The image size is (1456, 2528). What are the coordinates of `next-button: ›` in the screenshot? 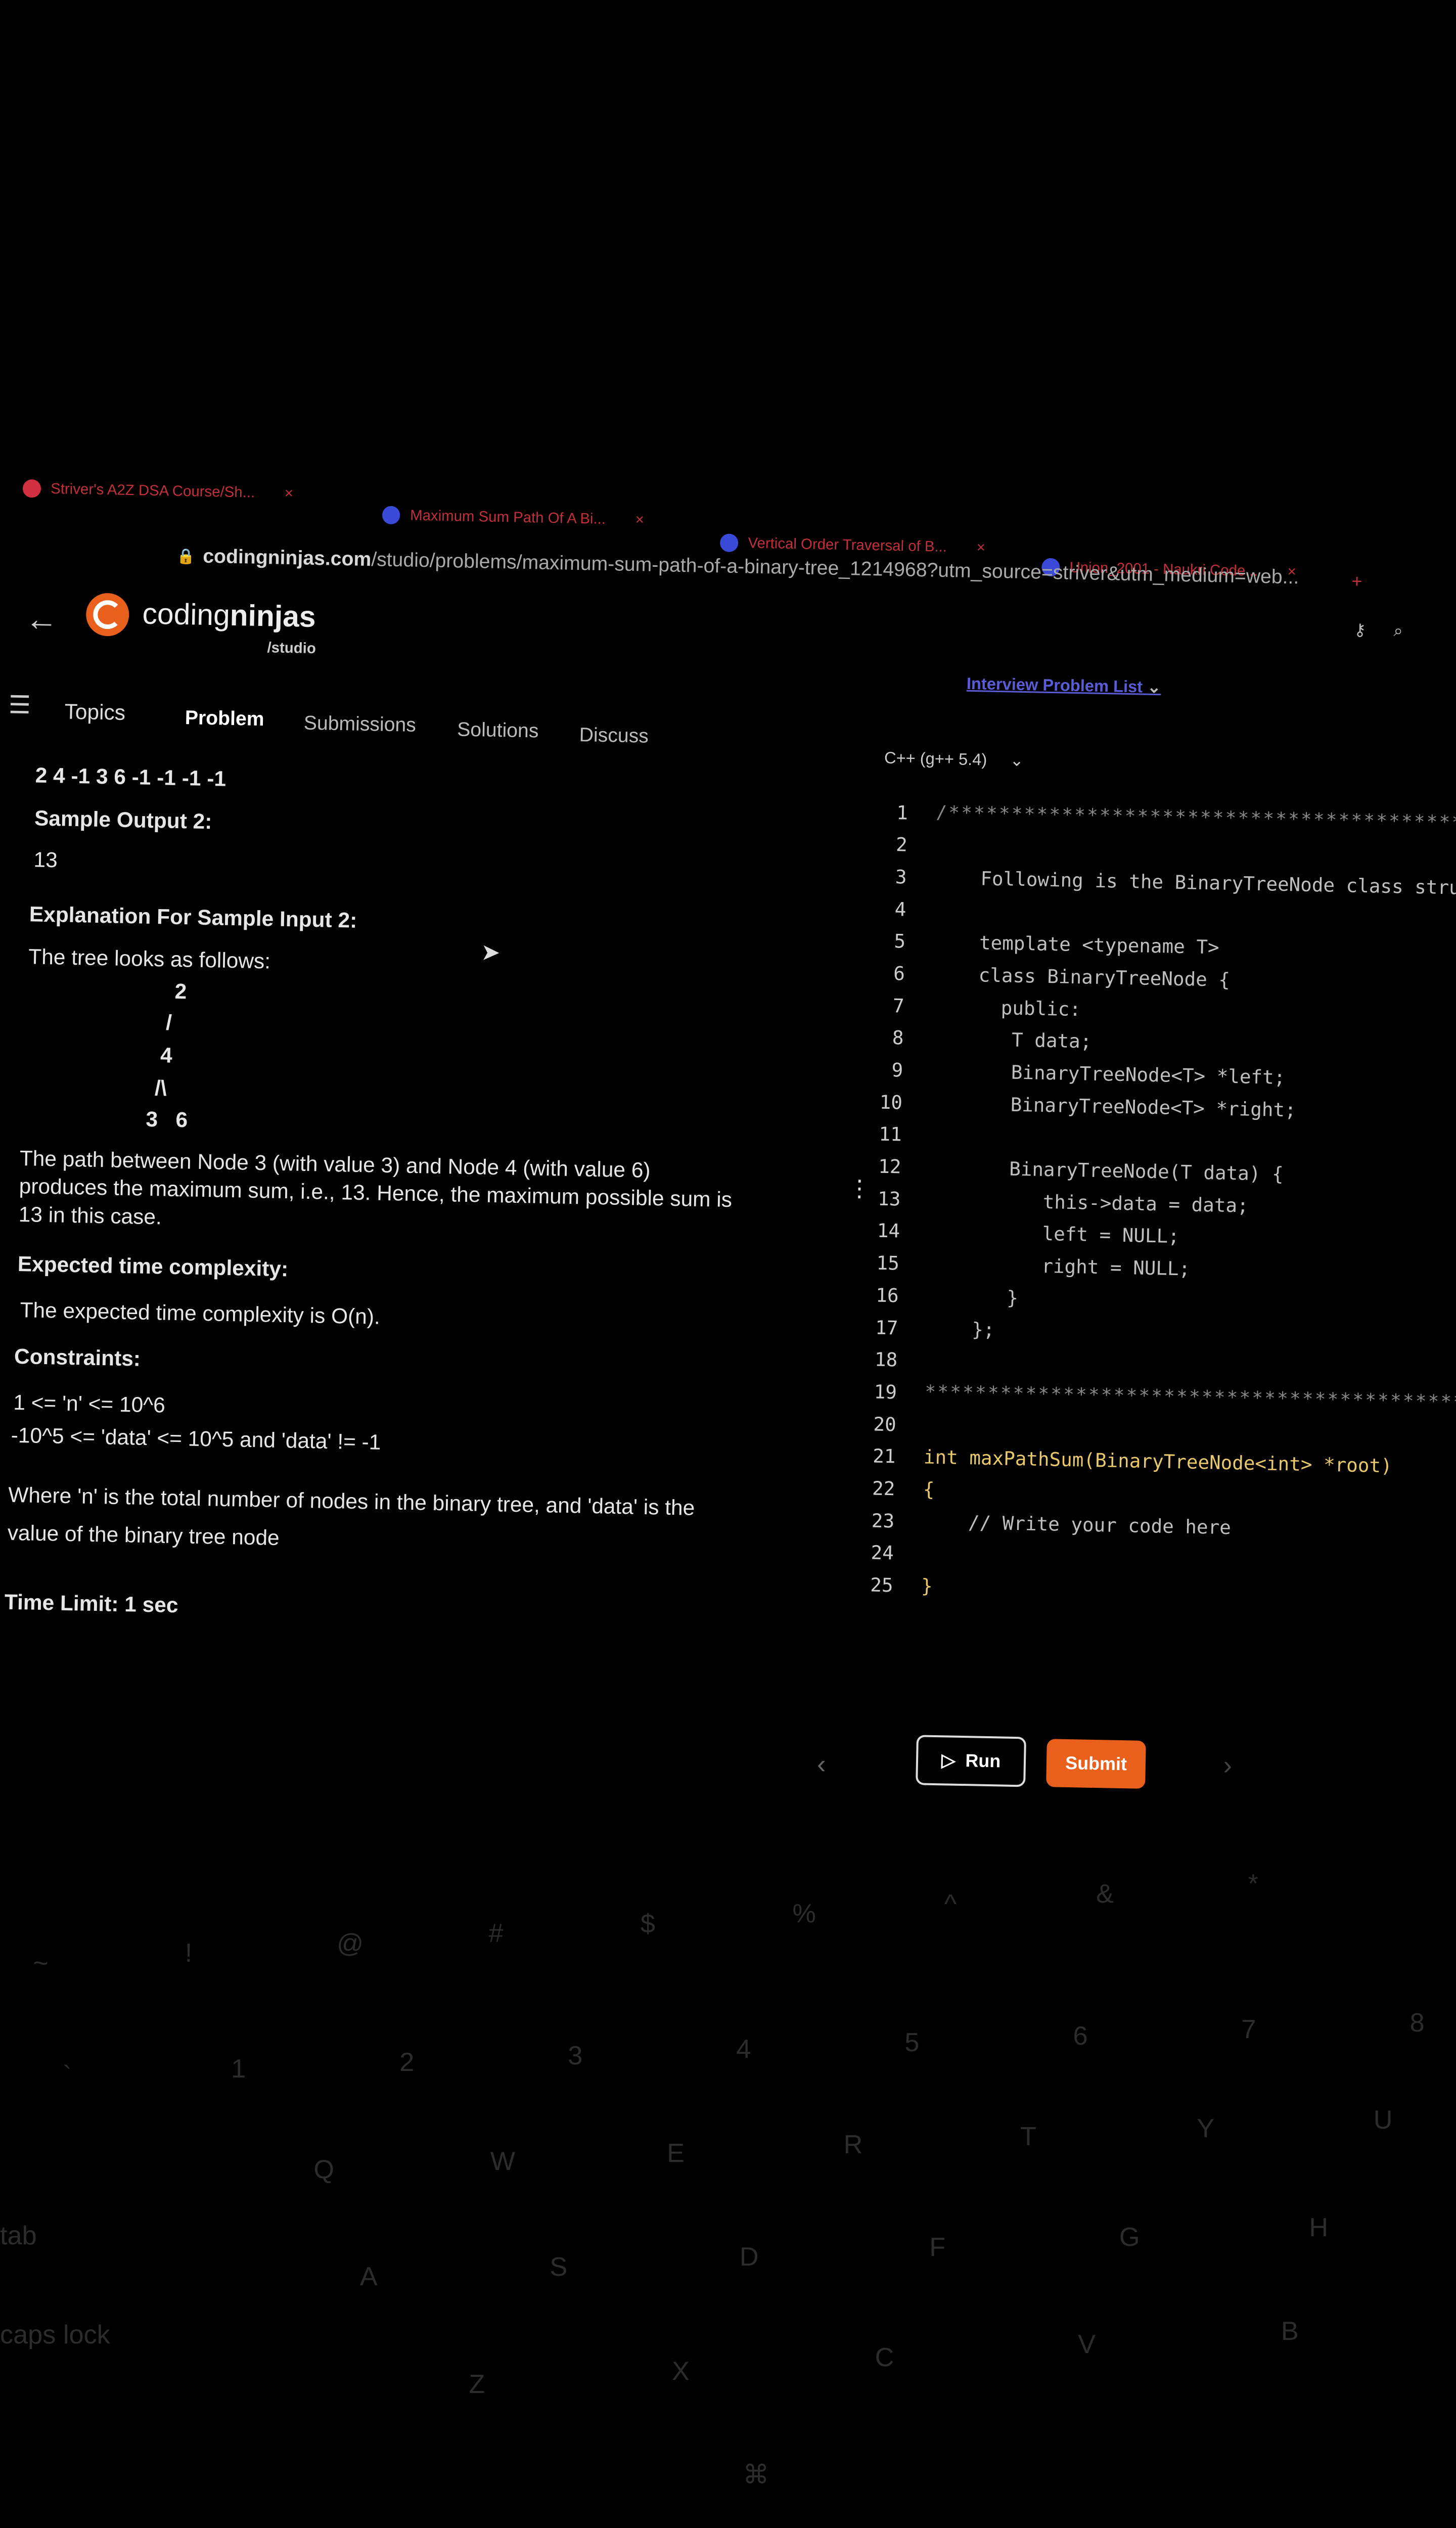 It's located at (1228, 1766).